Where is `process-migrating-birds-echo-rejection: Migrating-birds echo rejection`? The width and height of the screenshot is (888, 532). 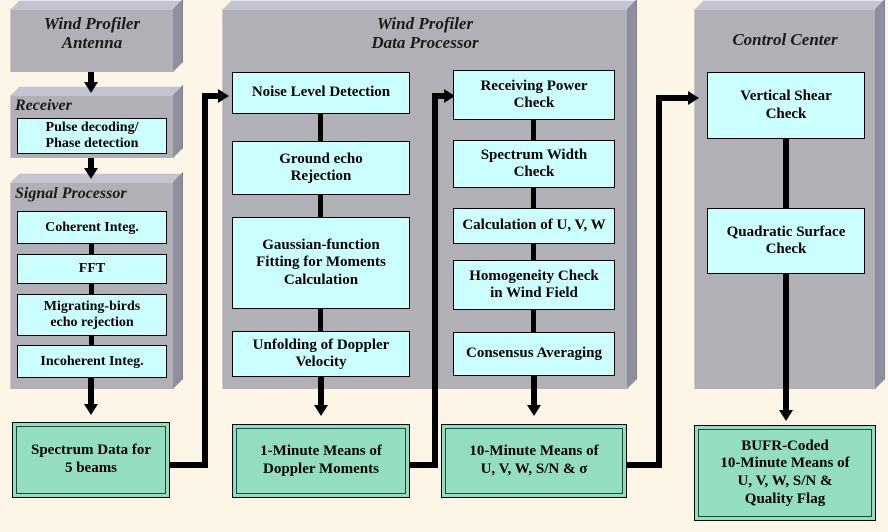
process-migrating-birds-echo-rejection: Migrating-birds echo rejection is located at coordinates (92, 315).